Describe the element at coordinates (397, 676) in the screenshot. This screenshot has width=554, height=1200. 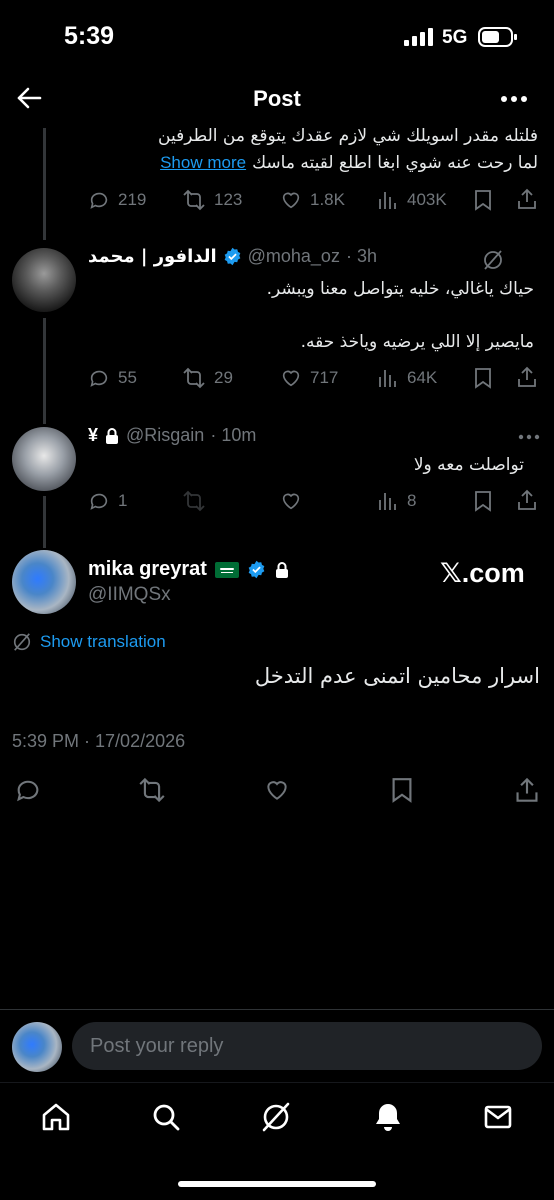
I see `main-post-text: اسرار محامين اتمنى عدم التدخل` at that location.